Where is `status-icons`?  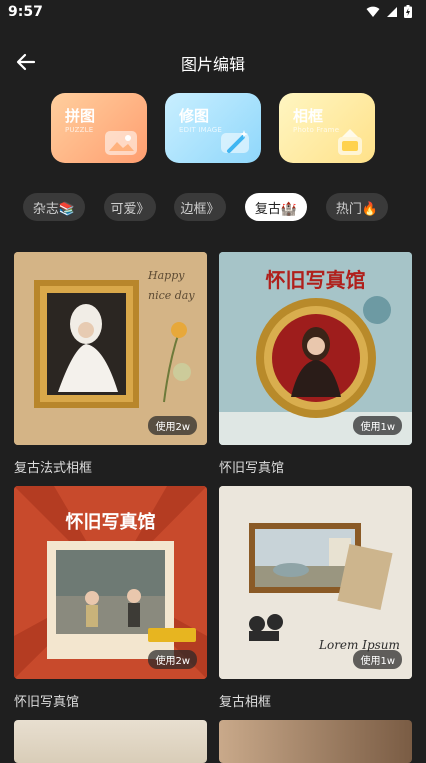 status-icons is located at coordinates (389, 11).